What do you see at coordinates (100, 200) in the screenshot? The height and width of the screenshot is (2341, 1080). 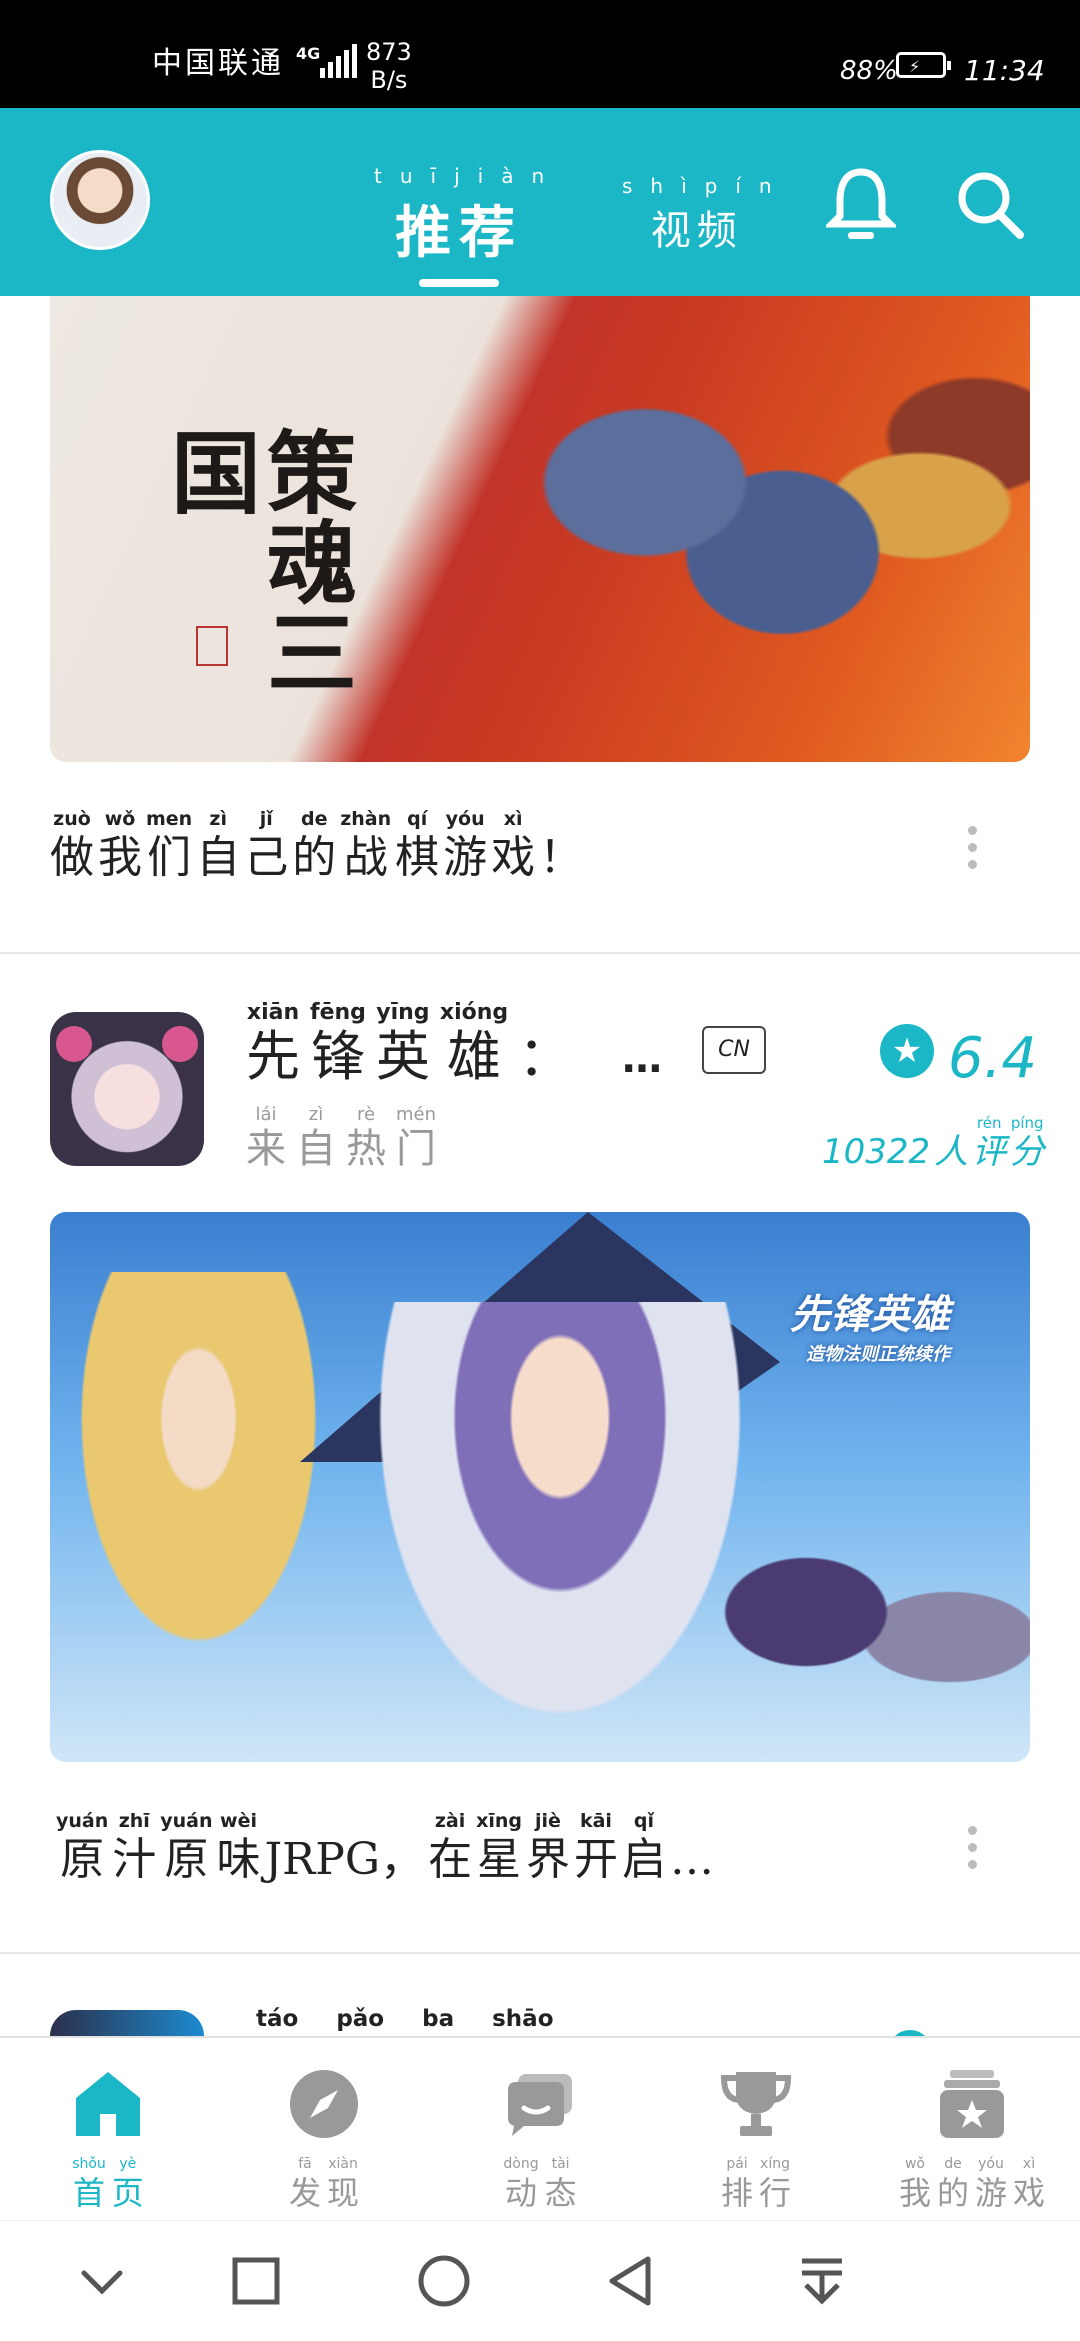 I see `user-avatar` at bounding box center [100, 200].